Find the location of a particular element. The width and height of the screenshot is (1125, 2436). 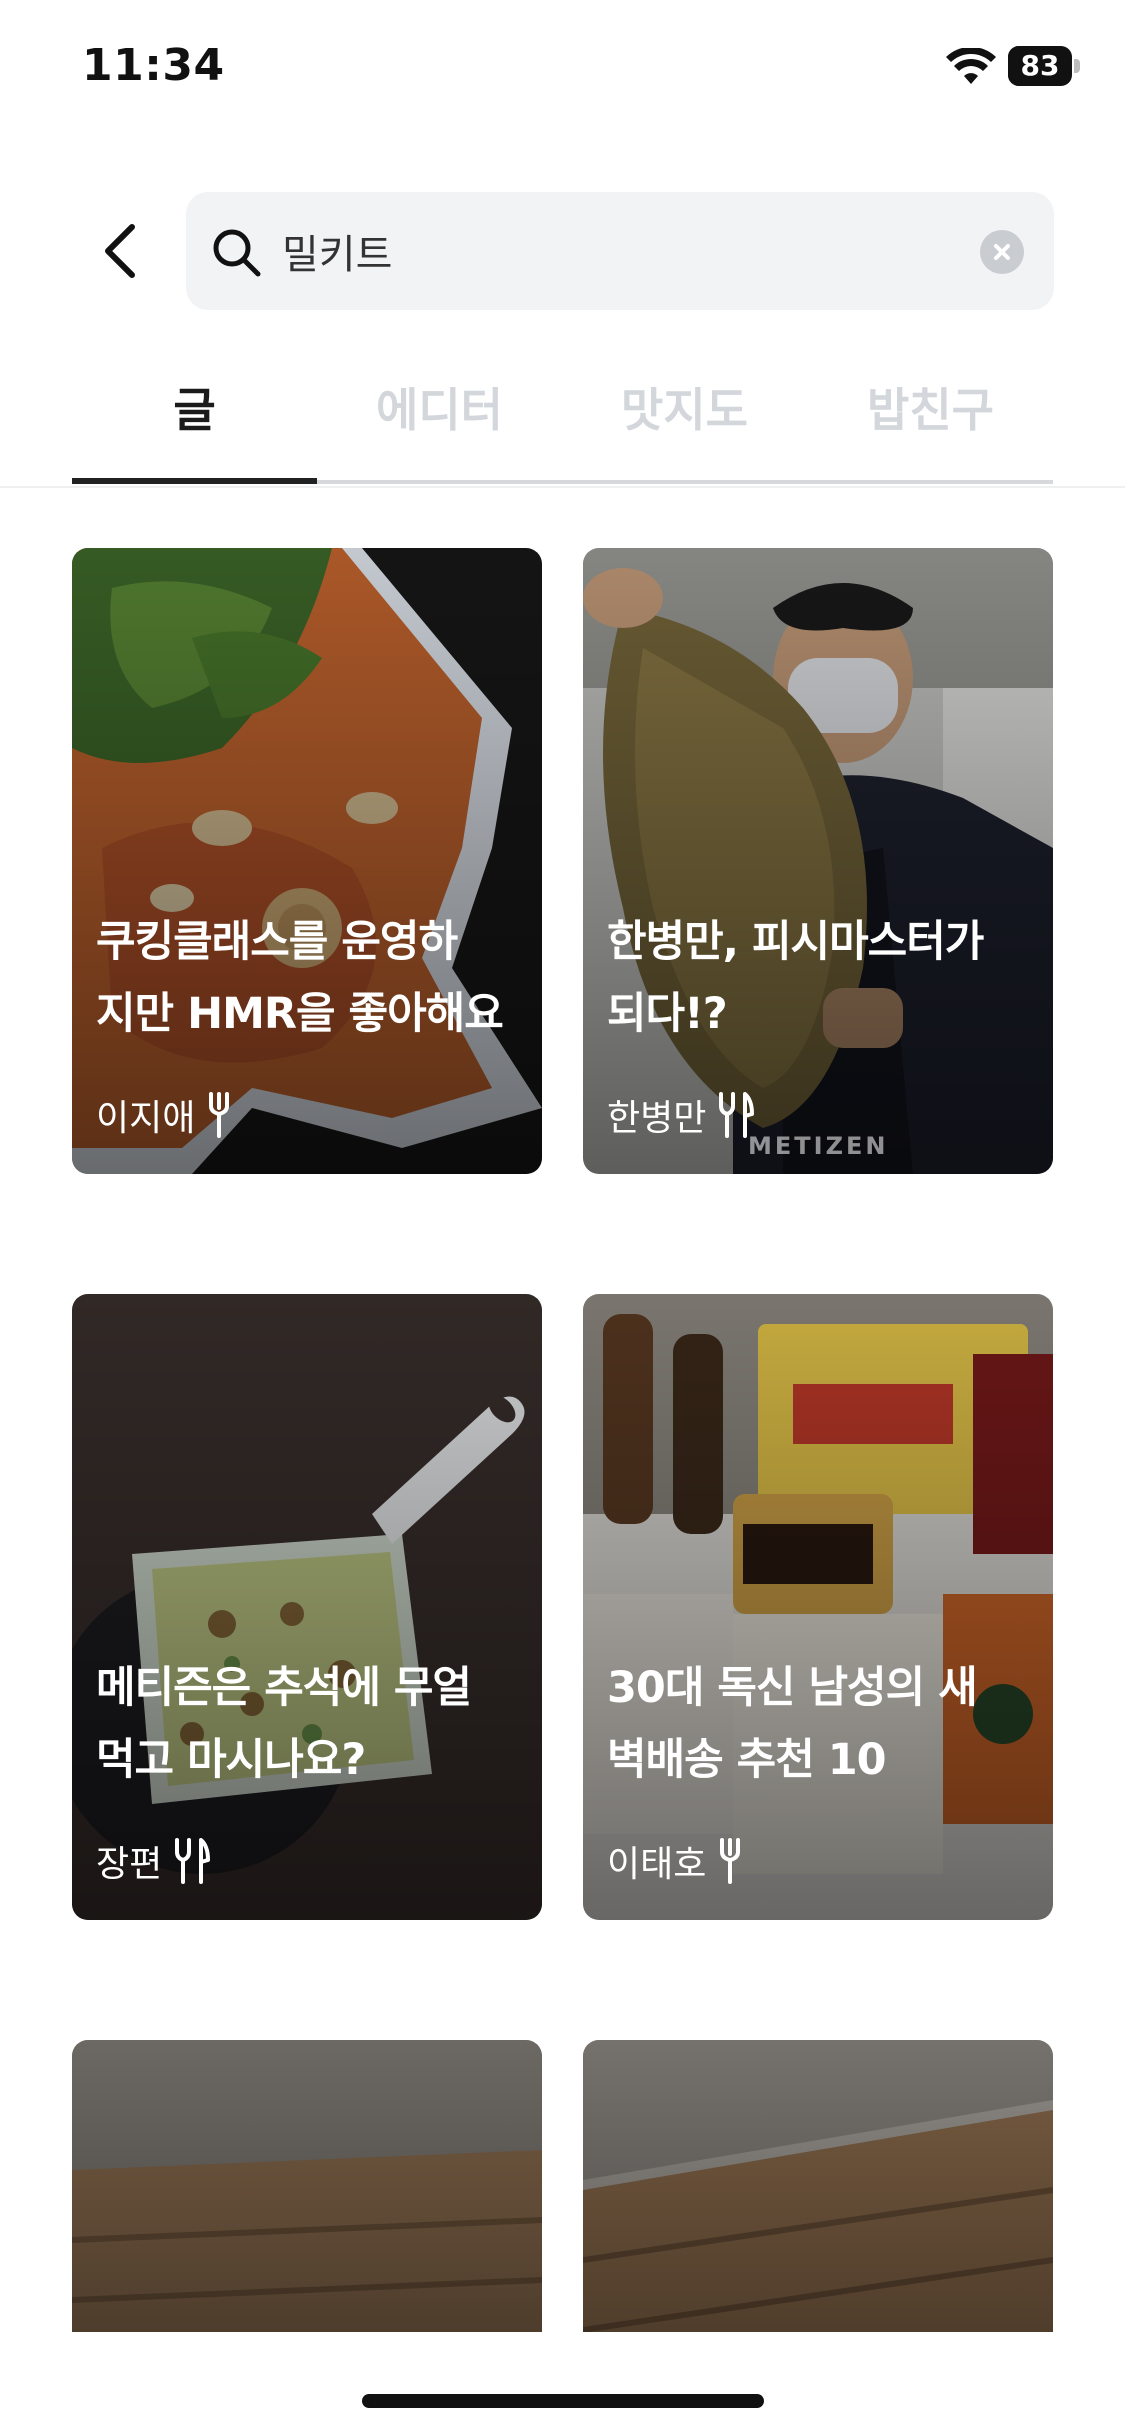

post-title: 메티즌은 추석에 무얼 먹고 마시나요? is located at coordinates (284, 1724).